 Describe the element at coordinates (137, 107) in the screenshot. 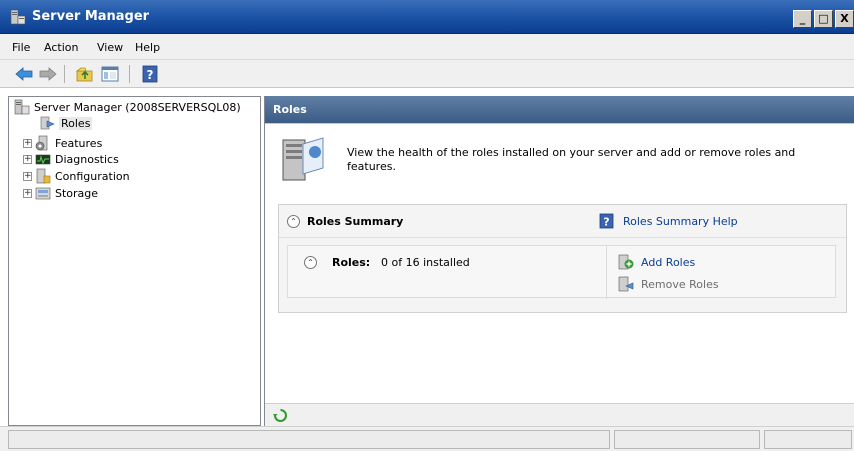

I see `tree-label-server-manager: Server Manager (2008SERVERSQL08)` at that location.